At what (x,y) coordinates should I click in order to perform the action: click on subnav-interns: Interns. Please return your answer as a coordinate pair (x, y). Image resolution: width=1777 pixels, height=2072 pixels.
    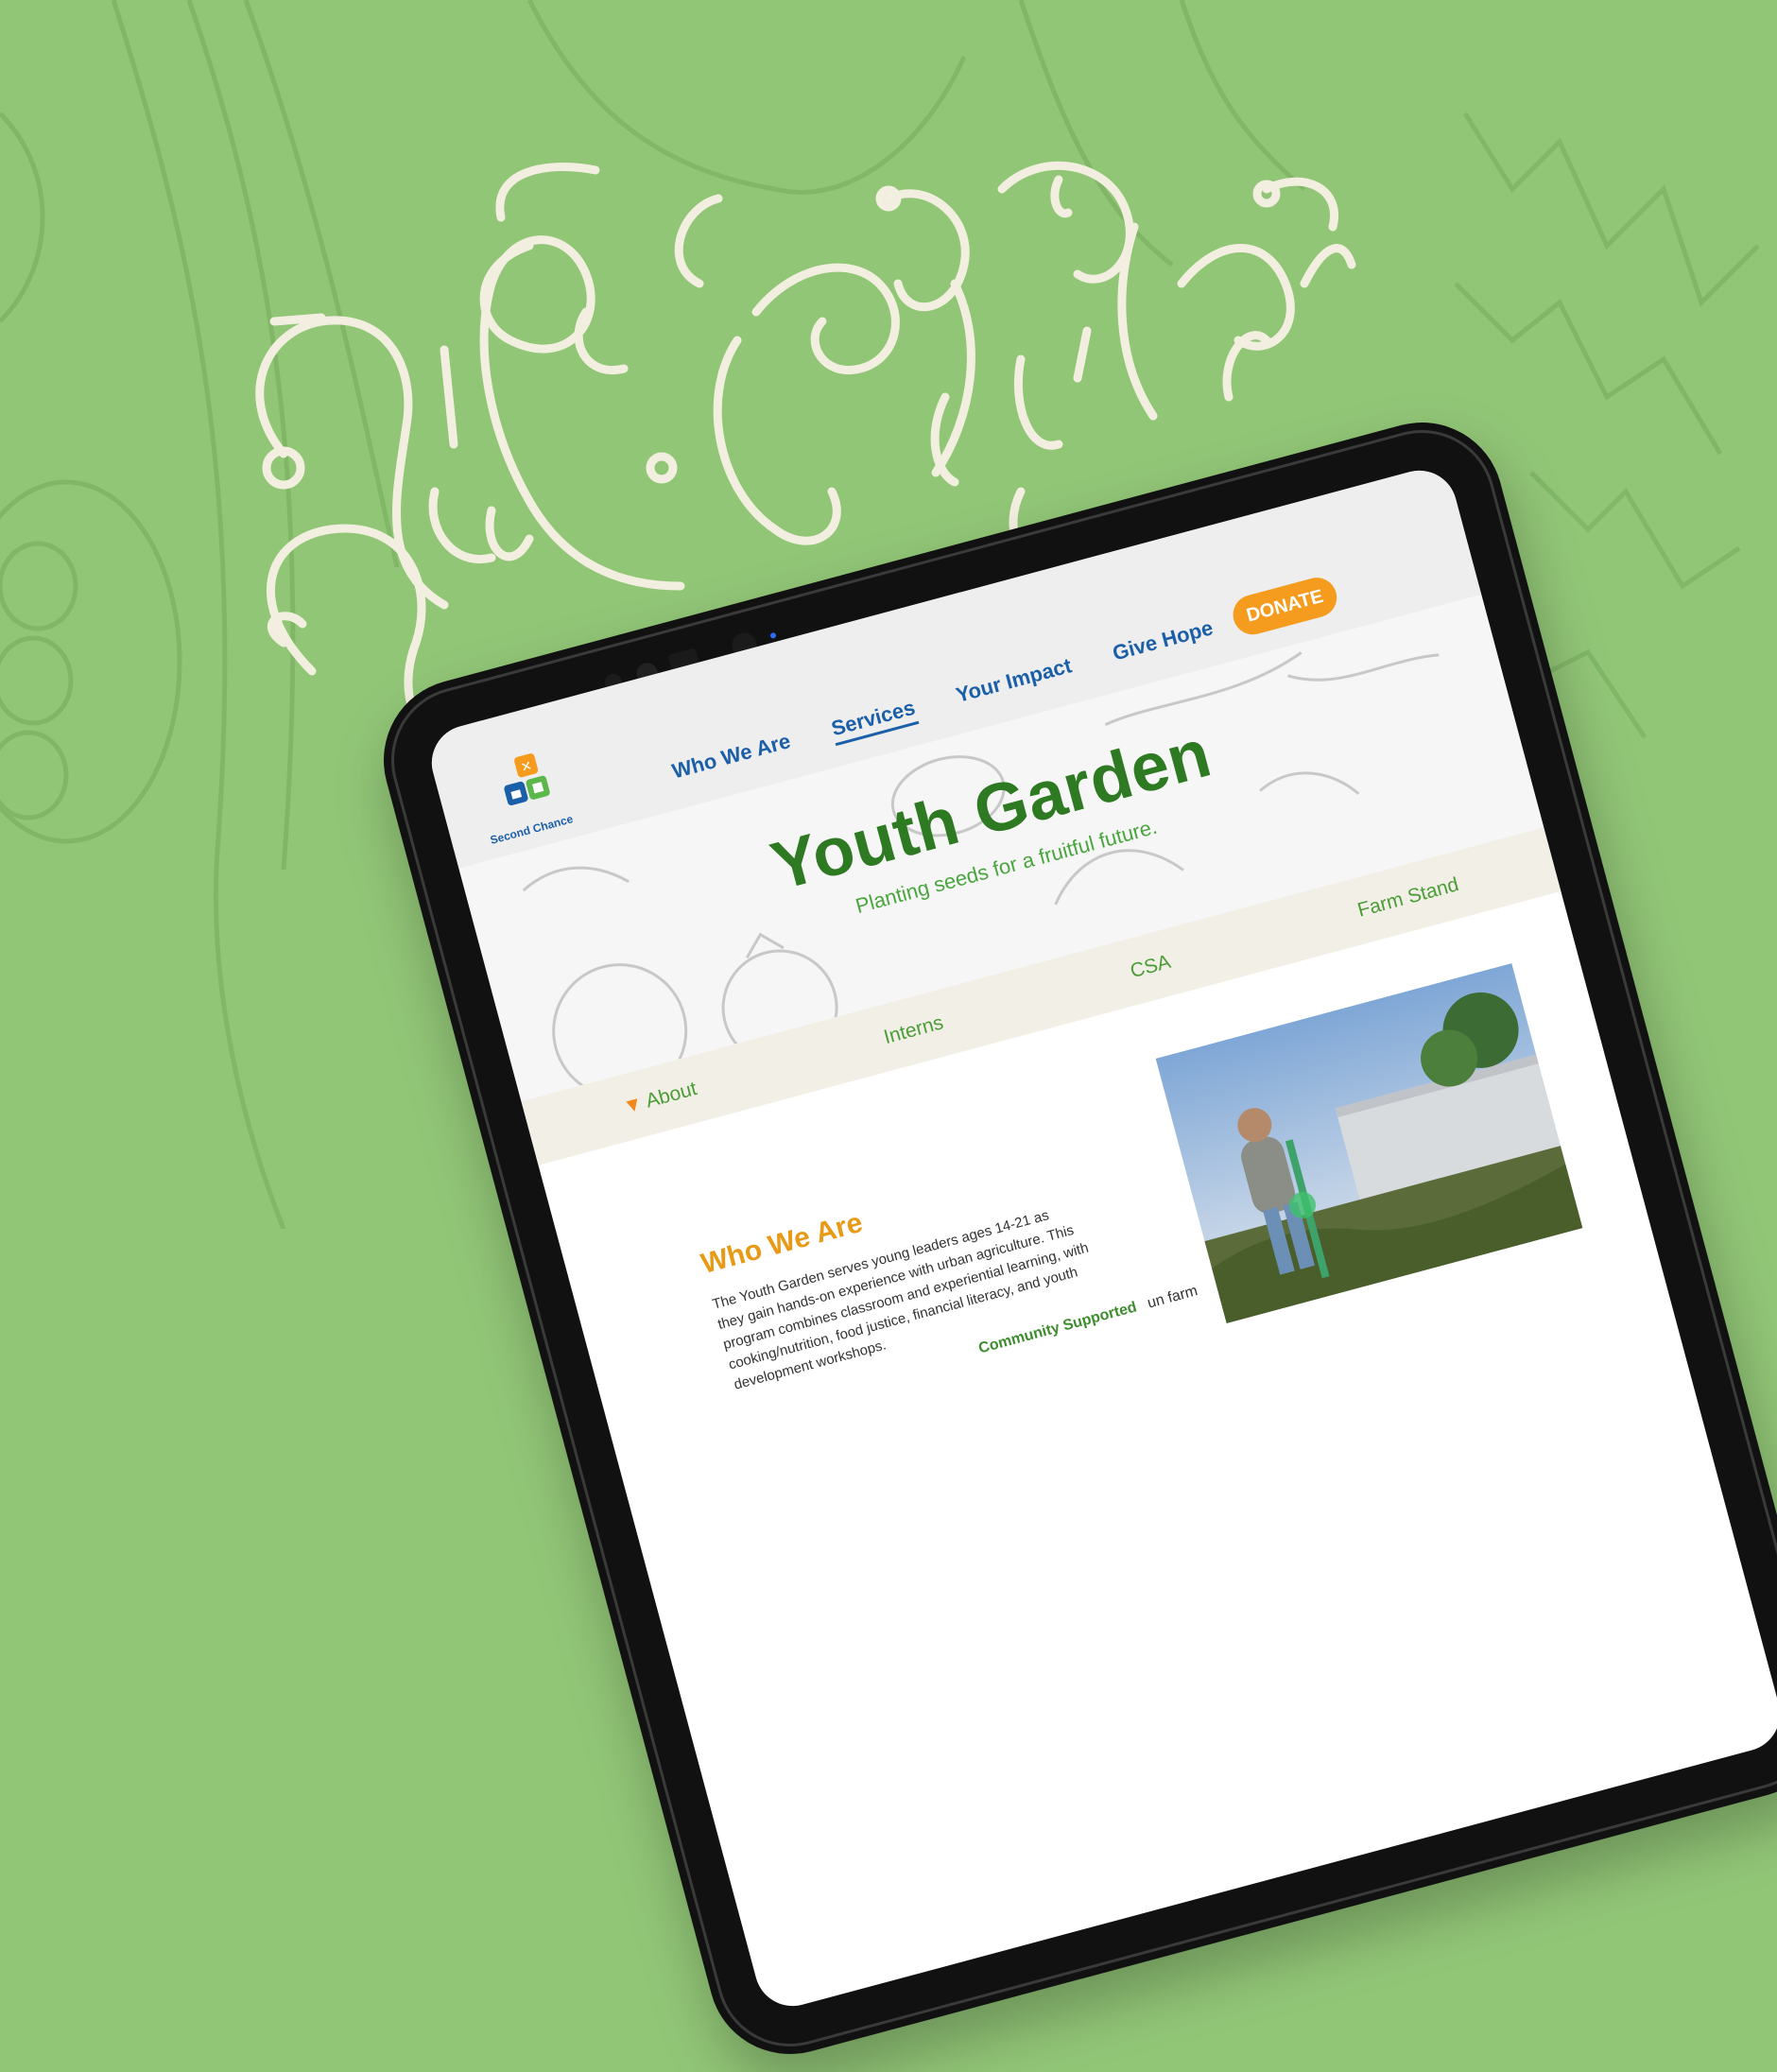
    Looking at the image, I should click on (914, 1030).